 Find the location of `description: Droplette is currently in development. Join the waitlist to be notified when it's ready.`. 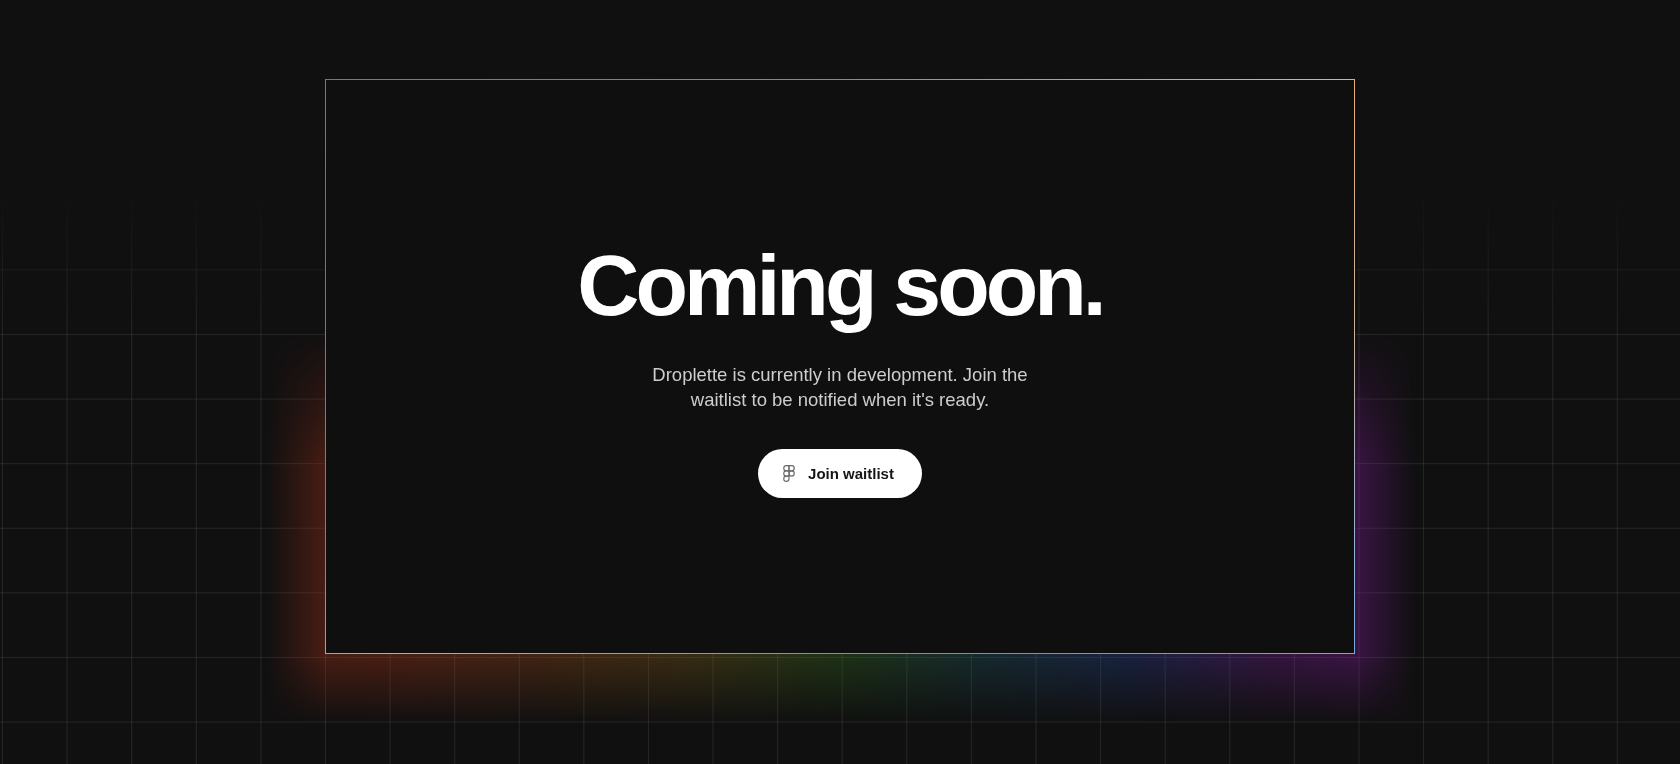

description: Droplette is currently in development. Join the waitlist to be notified when it's ready. is located at coordinates (840, 388).